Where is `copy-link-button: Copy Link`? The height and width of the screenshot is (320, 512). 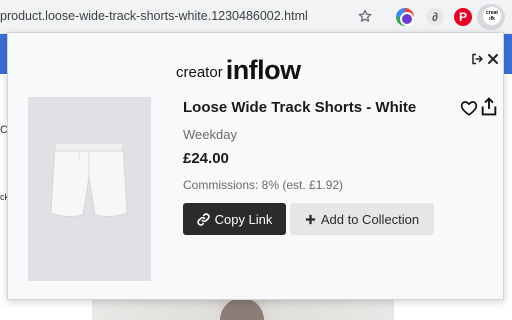
copy-link-button: Copy Link is located at coordinates (234, 219).